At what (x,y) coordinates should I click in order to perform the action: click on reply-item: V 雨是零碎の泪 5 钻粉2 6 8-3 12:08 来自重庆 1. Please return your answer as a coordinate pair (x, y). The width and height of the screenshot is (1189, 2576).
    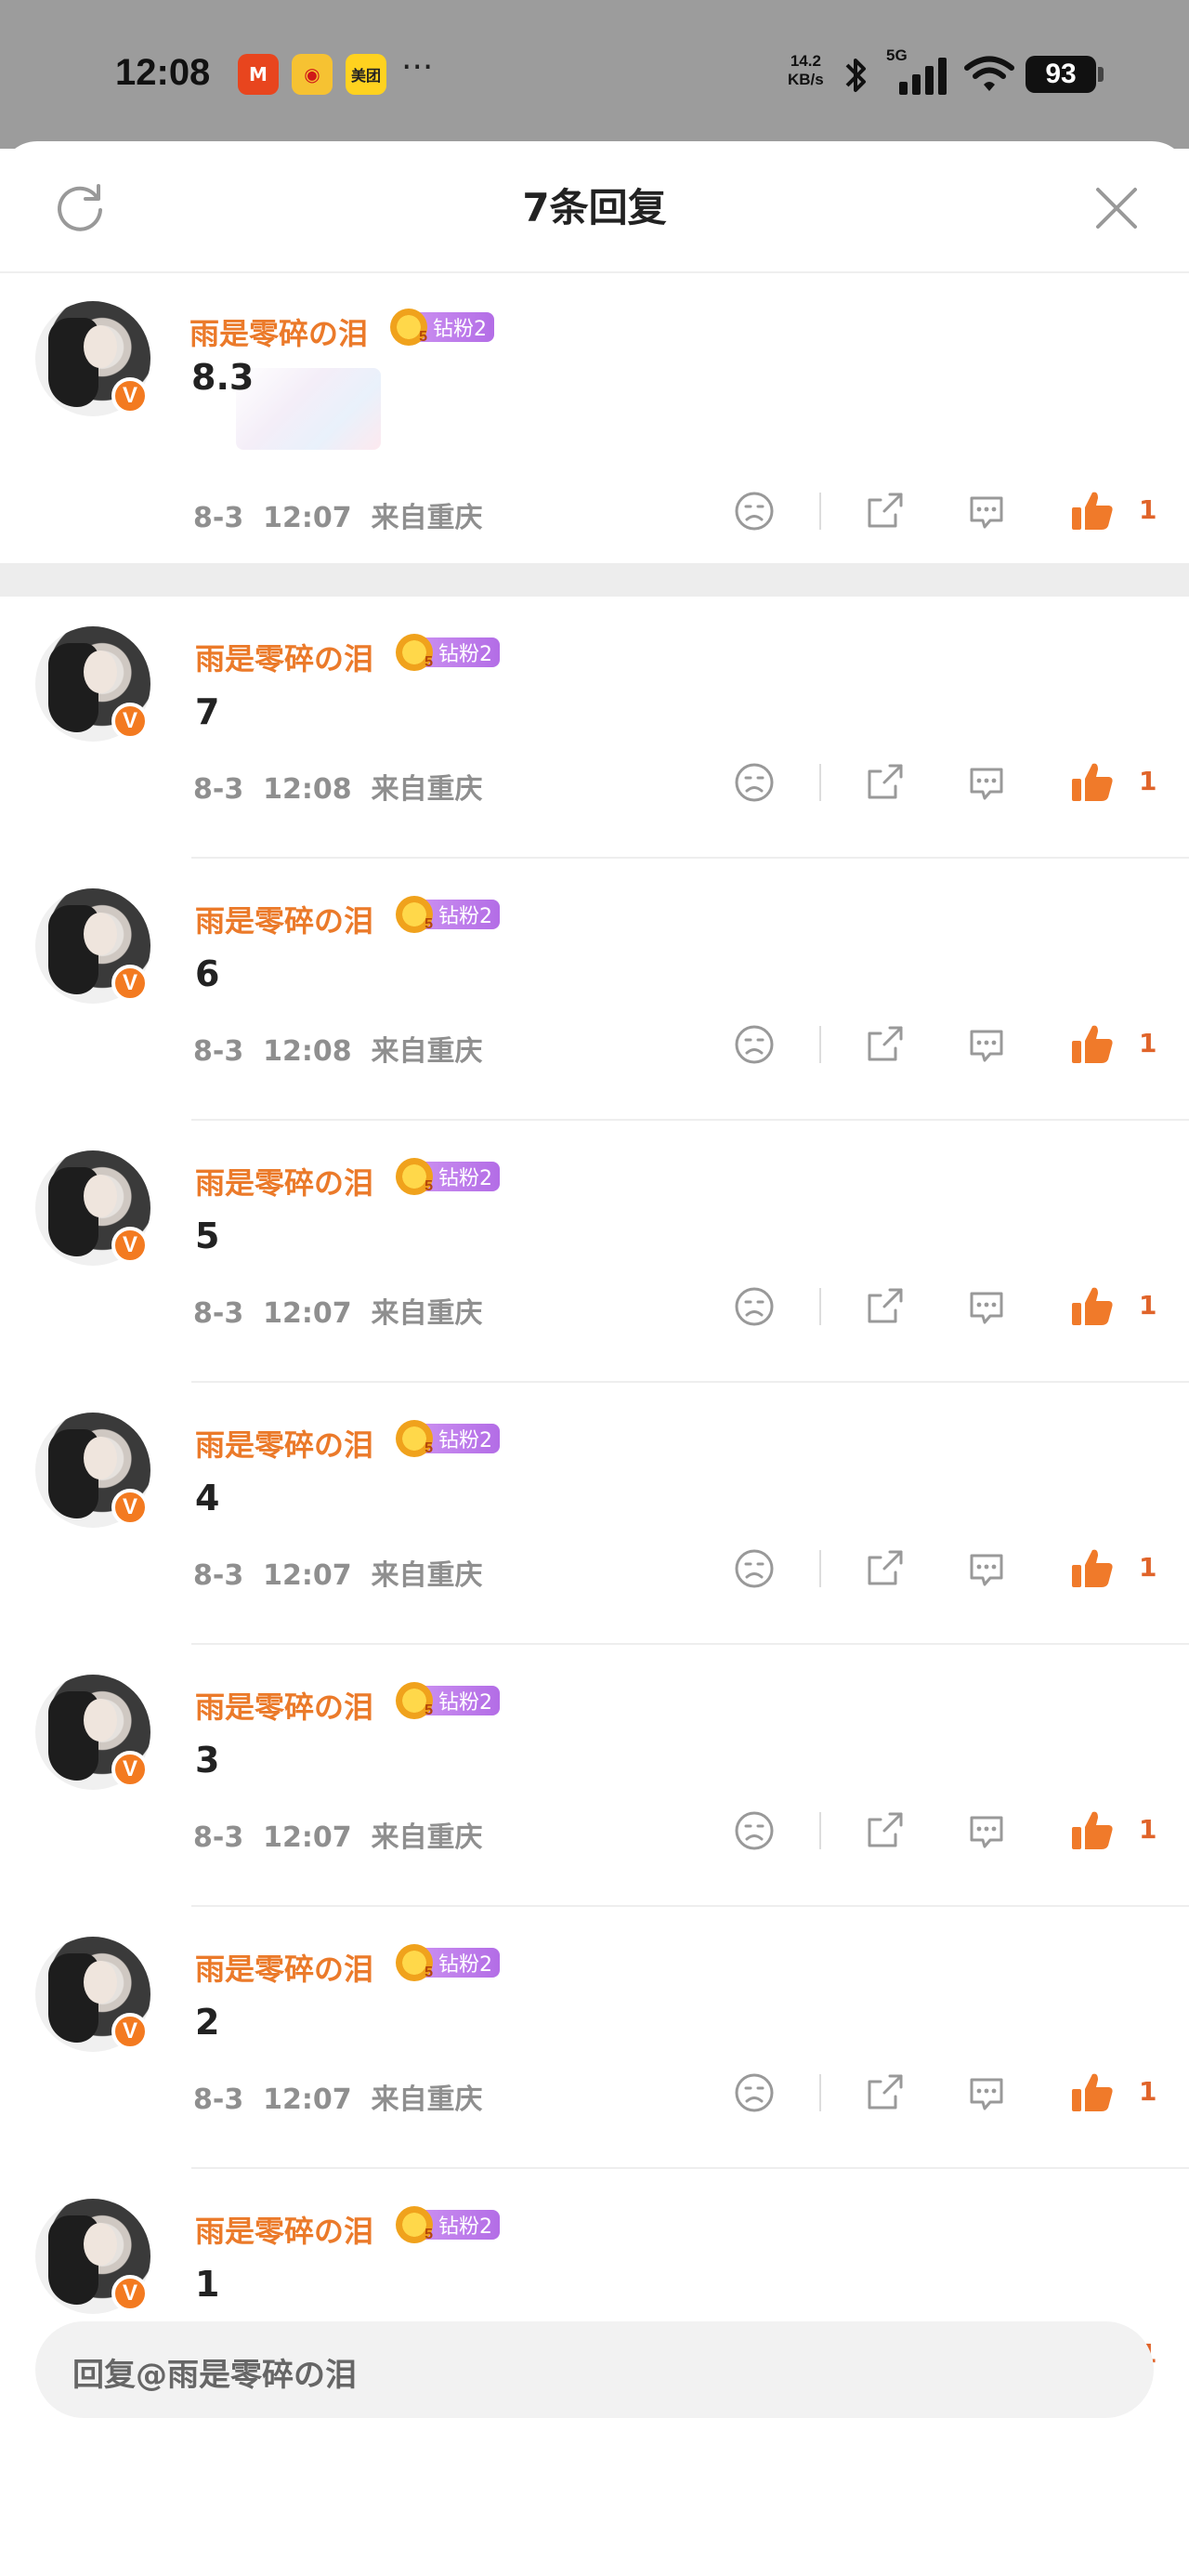
    Looking at the image, I should click on (594, 999).